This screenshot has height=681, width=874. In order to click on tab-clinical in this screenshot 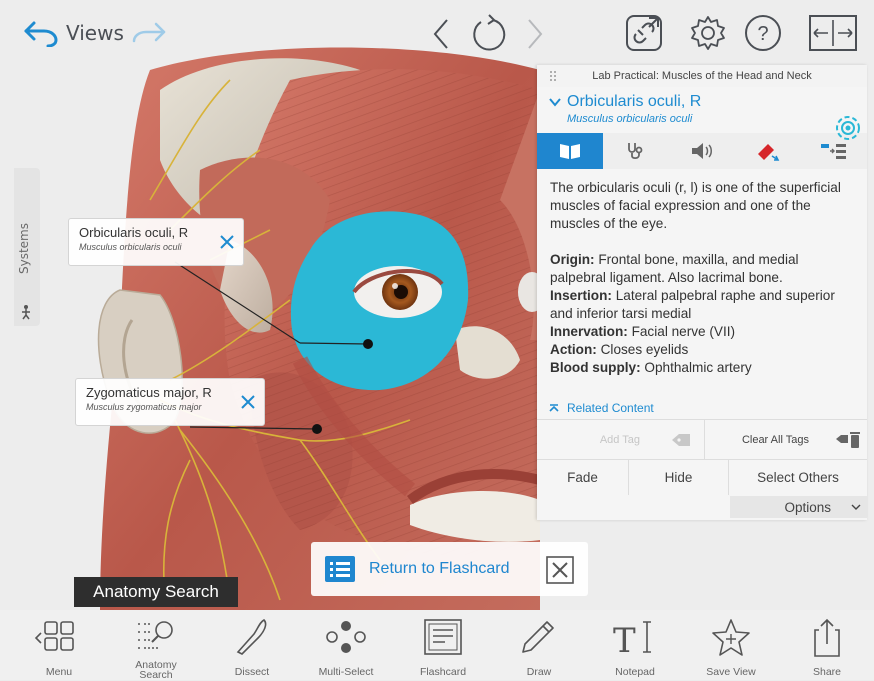, I will do `click(636, 151)`.